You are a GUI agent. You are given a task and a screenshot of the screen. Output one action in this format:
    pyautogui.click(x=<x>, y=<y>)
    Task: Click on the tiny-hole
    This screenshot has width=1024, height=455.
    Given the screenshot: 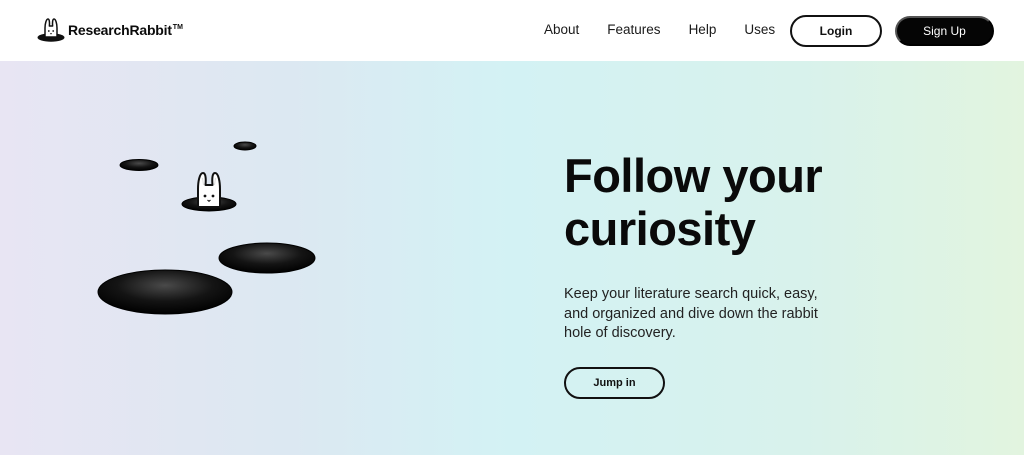 What is the action you would take?
    pyautogui.click(x=245, y=146)
    